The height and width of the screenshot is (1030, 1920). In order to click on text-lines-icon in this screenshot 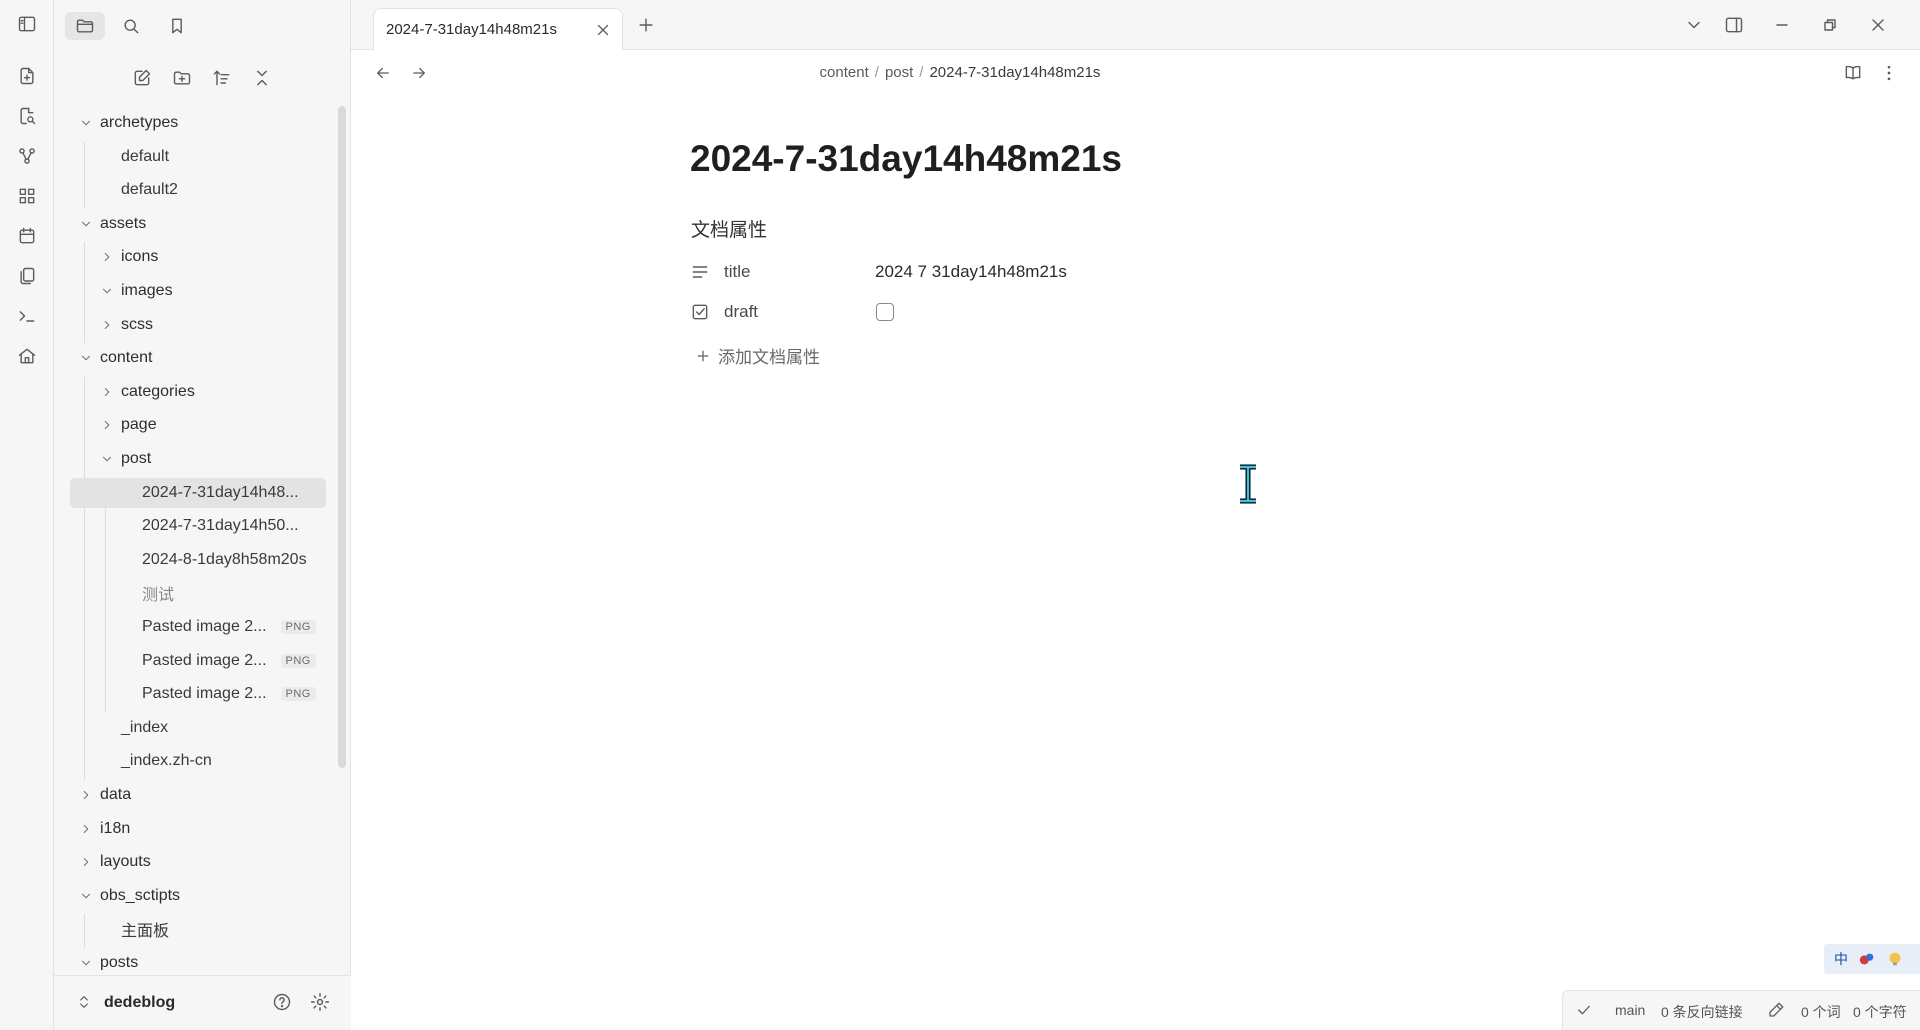, I will do `click(700, 272)`.